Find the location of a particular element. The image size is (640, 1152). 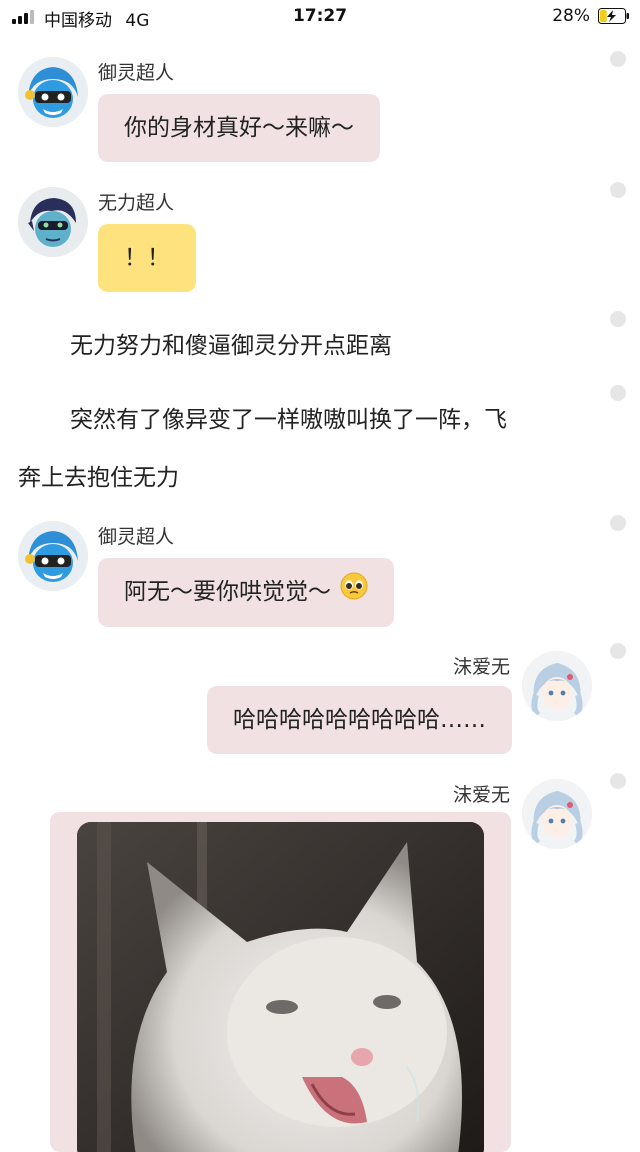

message-bubble: 你的身材真好～来嘛～ is located at coordinates (239, 128).